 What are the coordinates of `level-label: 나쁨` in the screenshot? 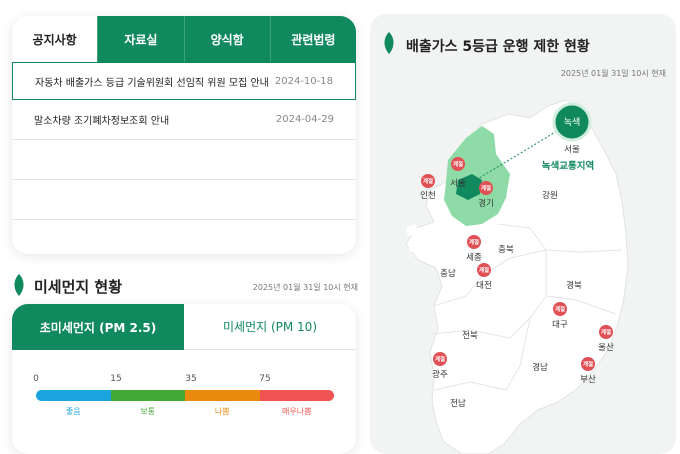 It's located at (222, 411).